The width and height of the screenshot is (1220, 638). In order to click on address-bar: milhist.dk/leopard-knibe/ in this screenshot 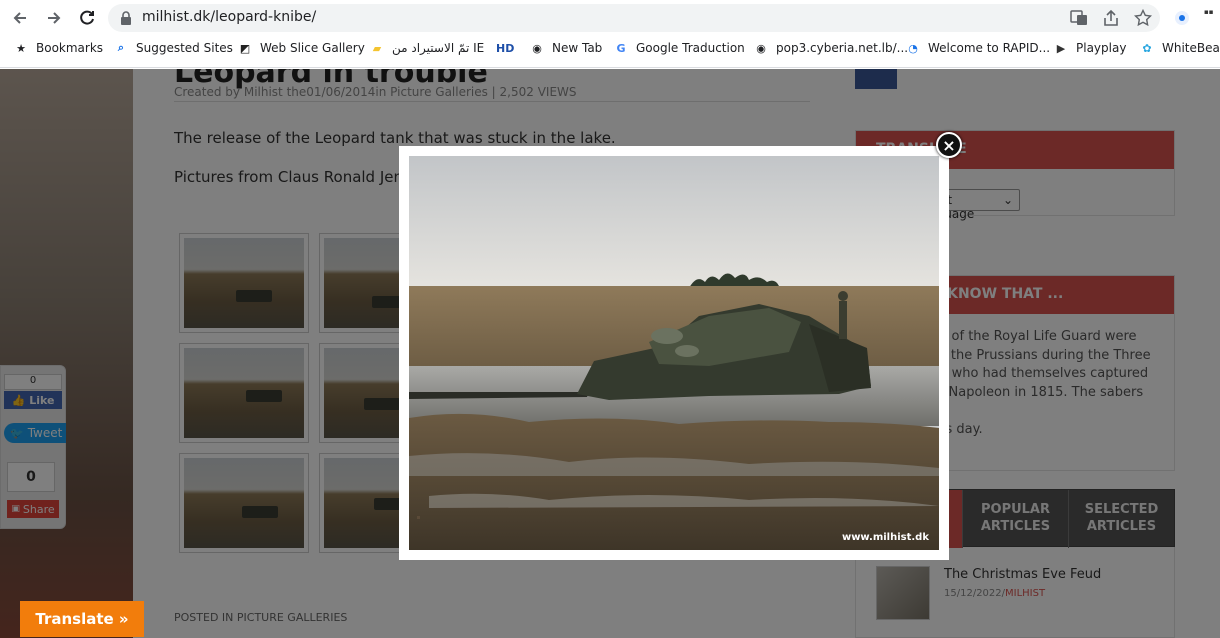, I will do `click(634, 18)`.